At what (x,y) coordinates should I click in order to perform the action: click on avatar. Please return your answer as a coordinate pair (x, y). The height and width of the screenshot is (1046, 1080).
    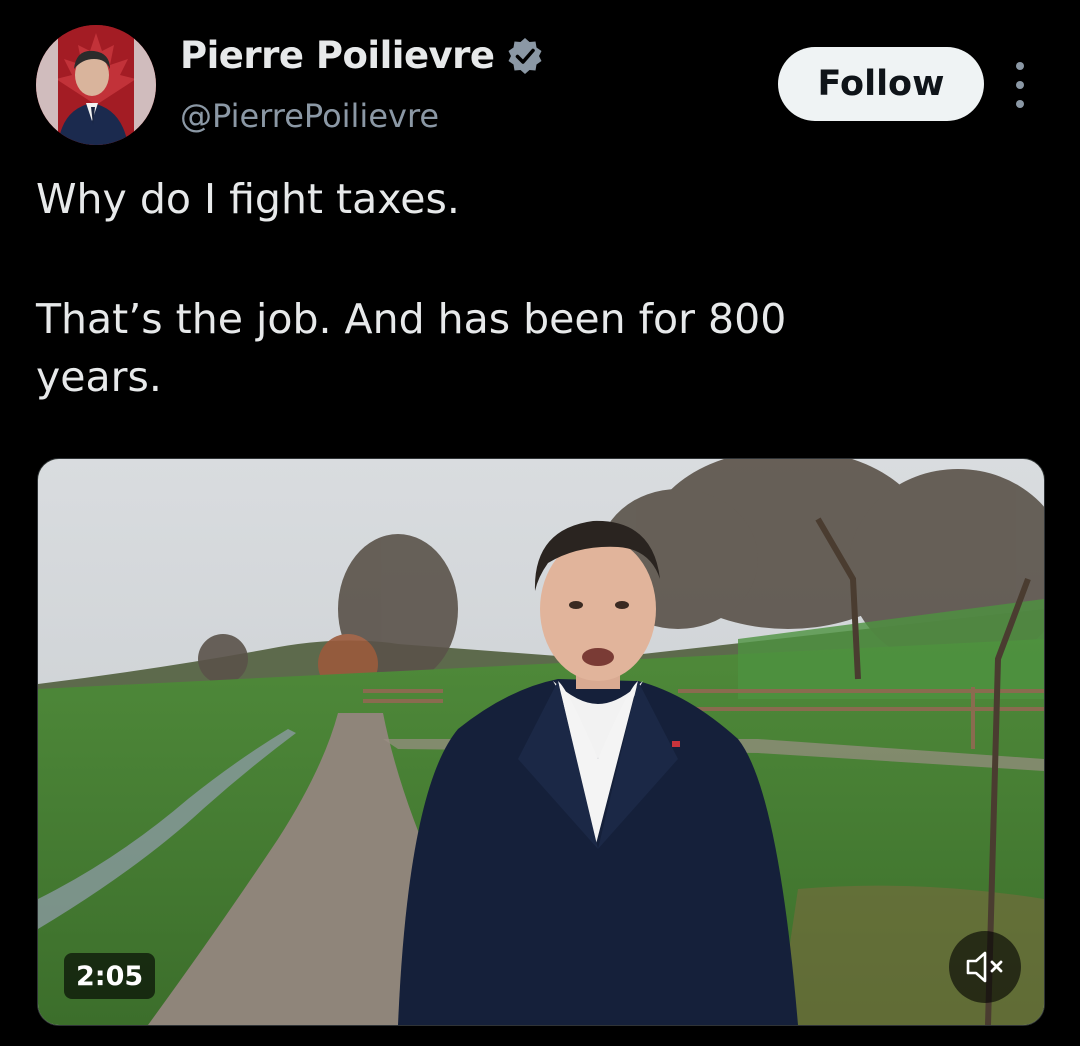
    Looking at the image, I should click on (96, 85).